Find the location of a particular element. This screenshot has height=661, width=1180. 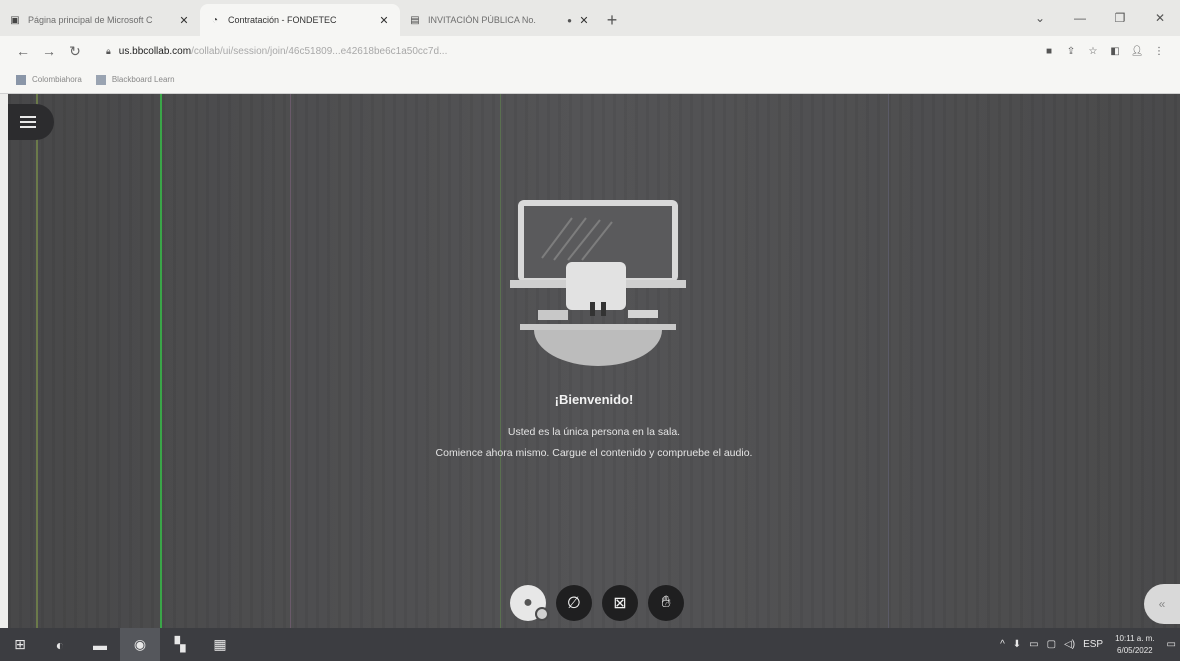

session-menu-button is located at coordinates (31, 122).